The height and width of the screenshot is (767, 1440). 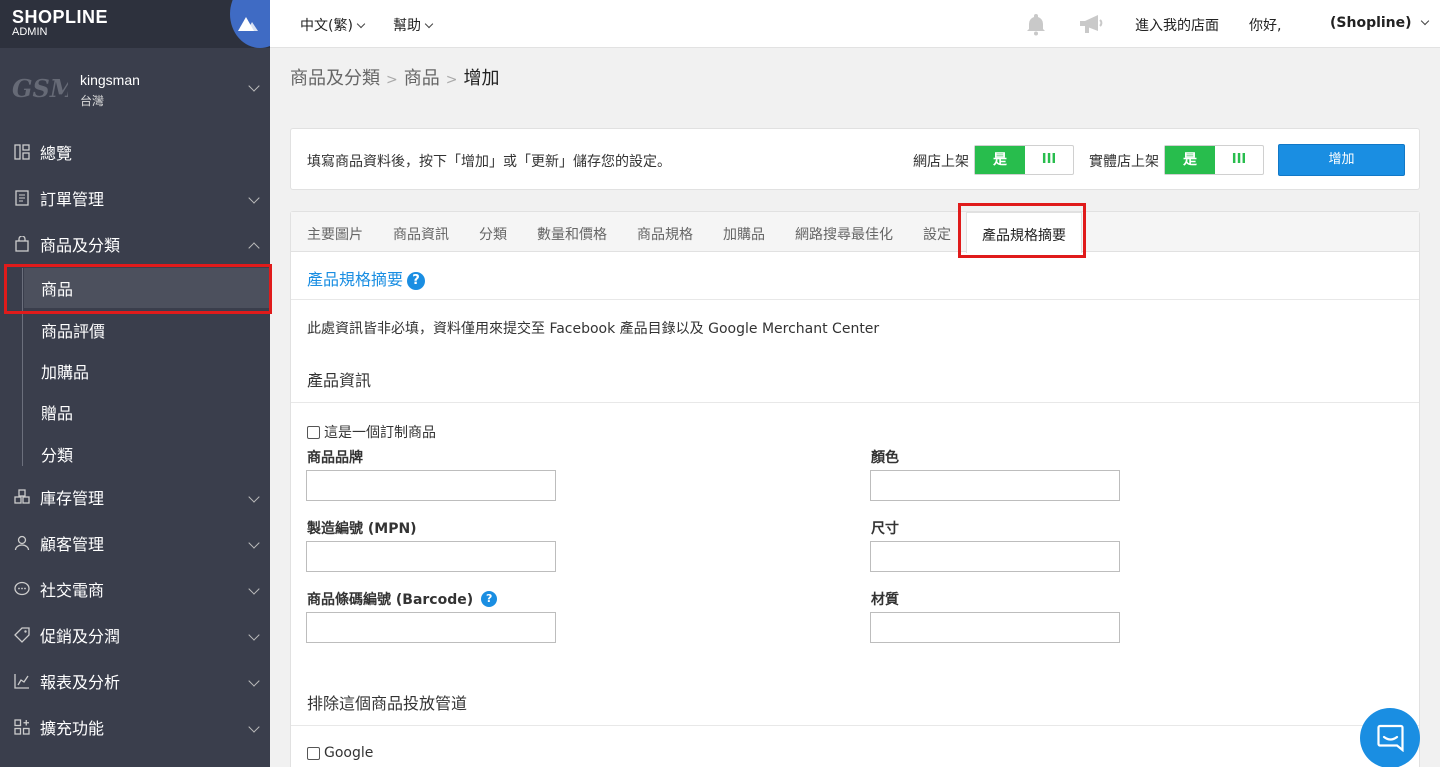 I want to click on tab-variations: 商品規格, so click(x=665, y=234).